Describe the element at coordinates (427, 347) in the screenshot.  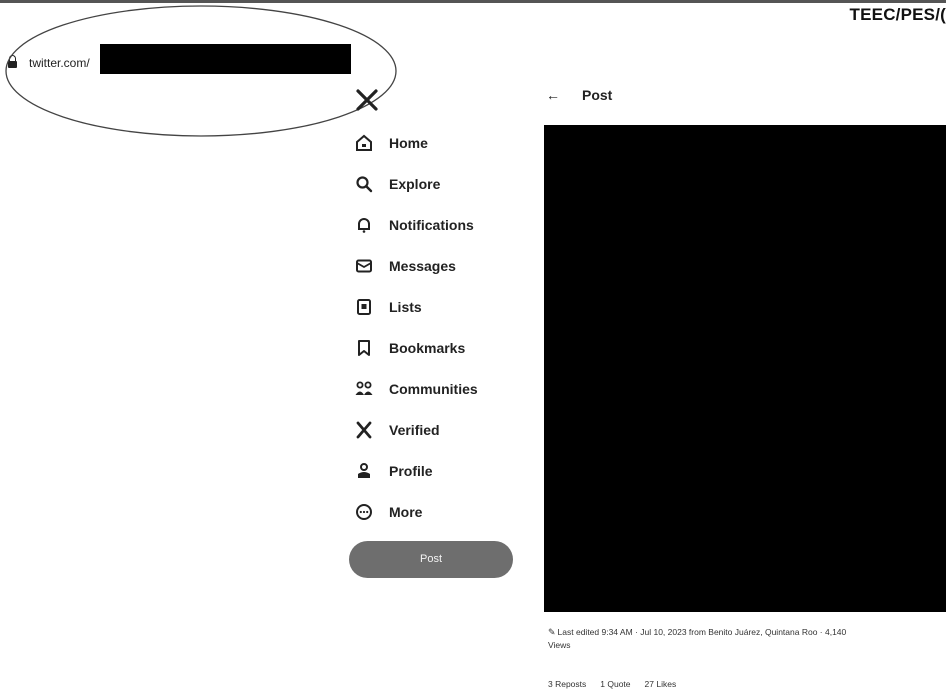
I see `sidebar-item-label: Bookmarks` at that location.